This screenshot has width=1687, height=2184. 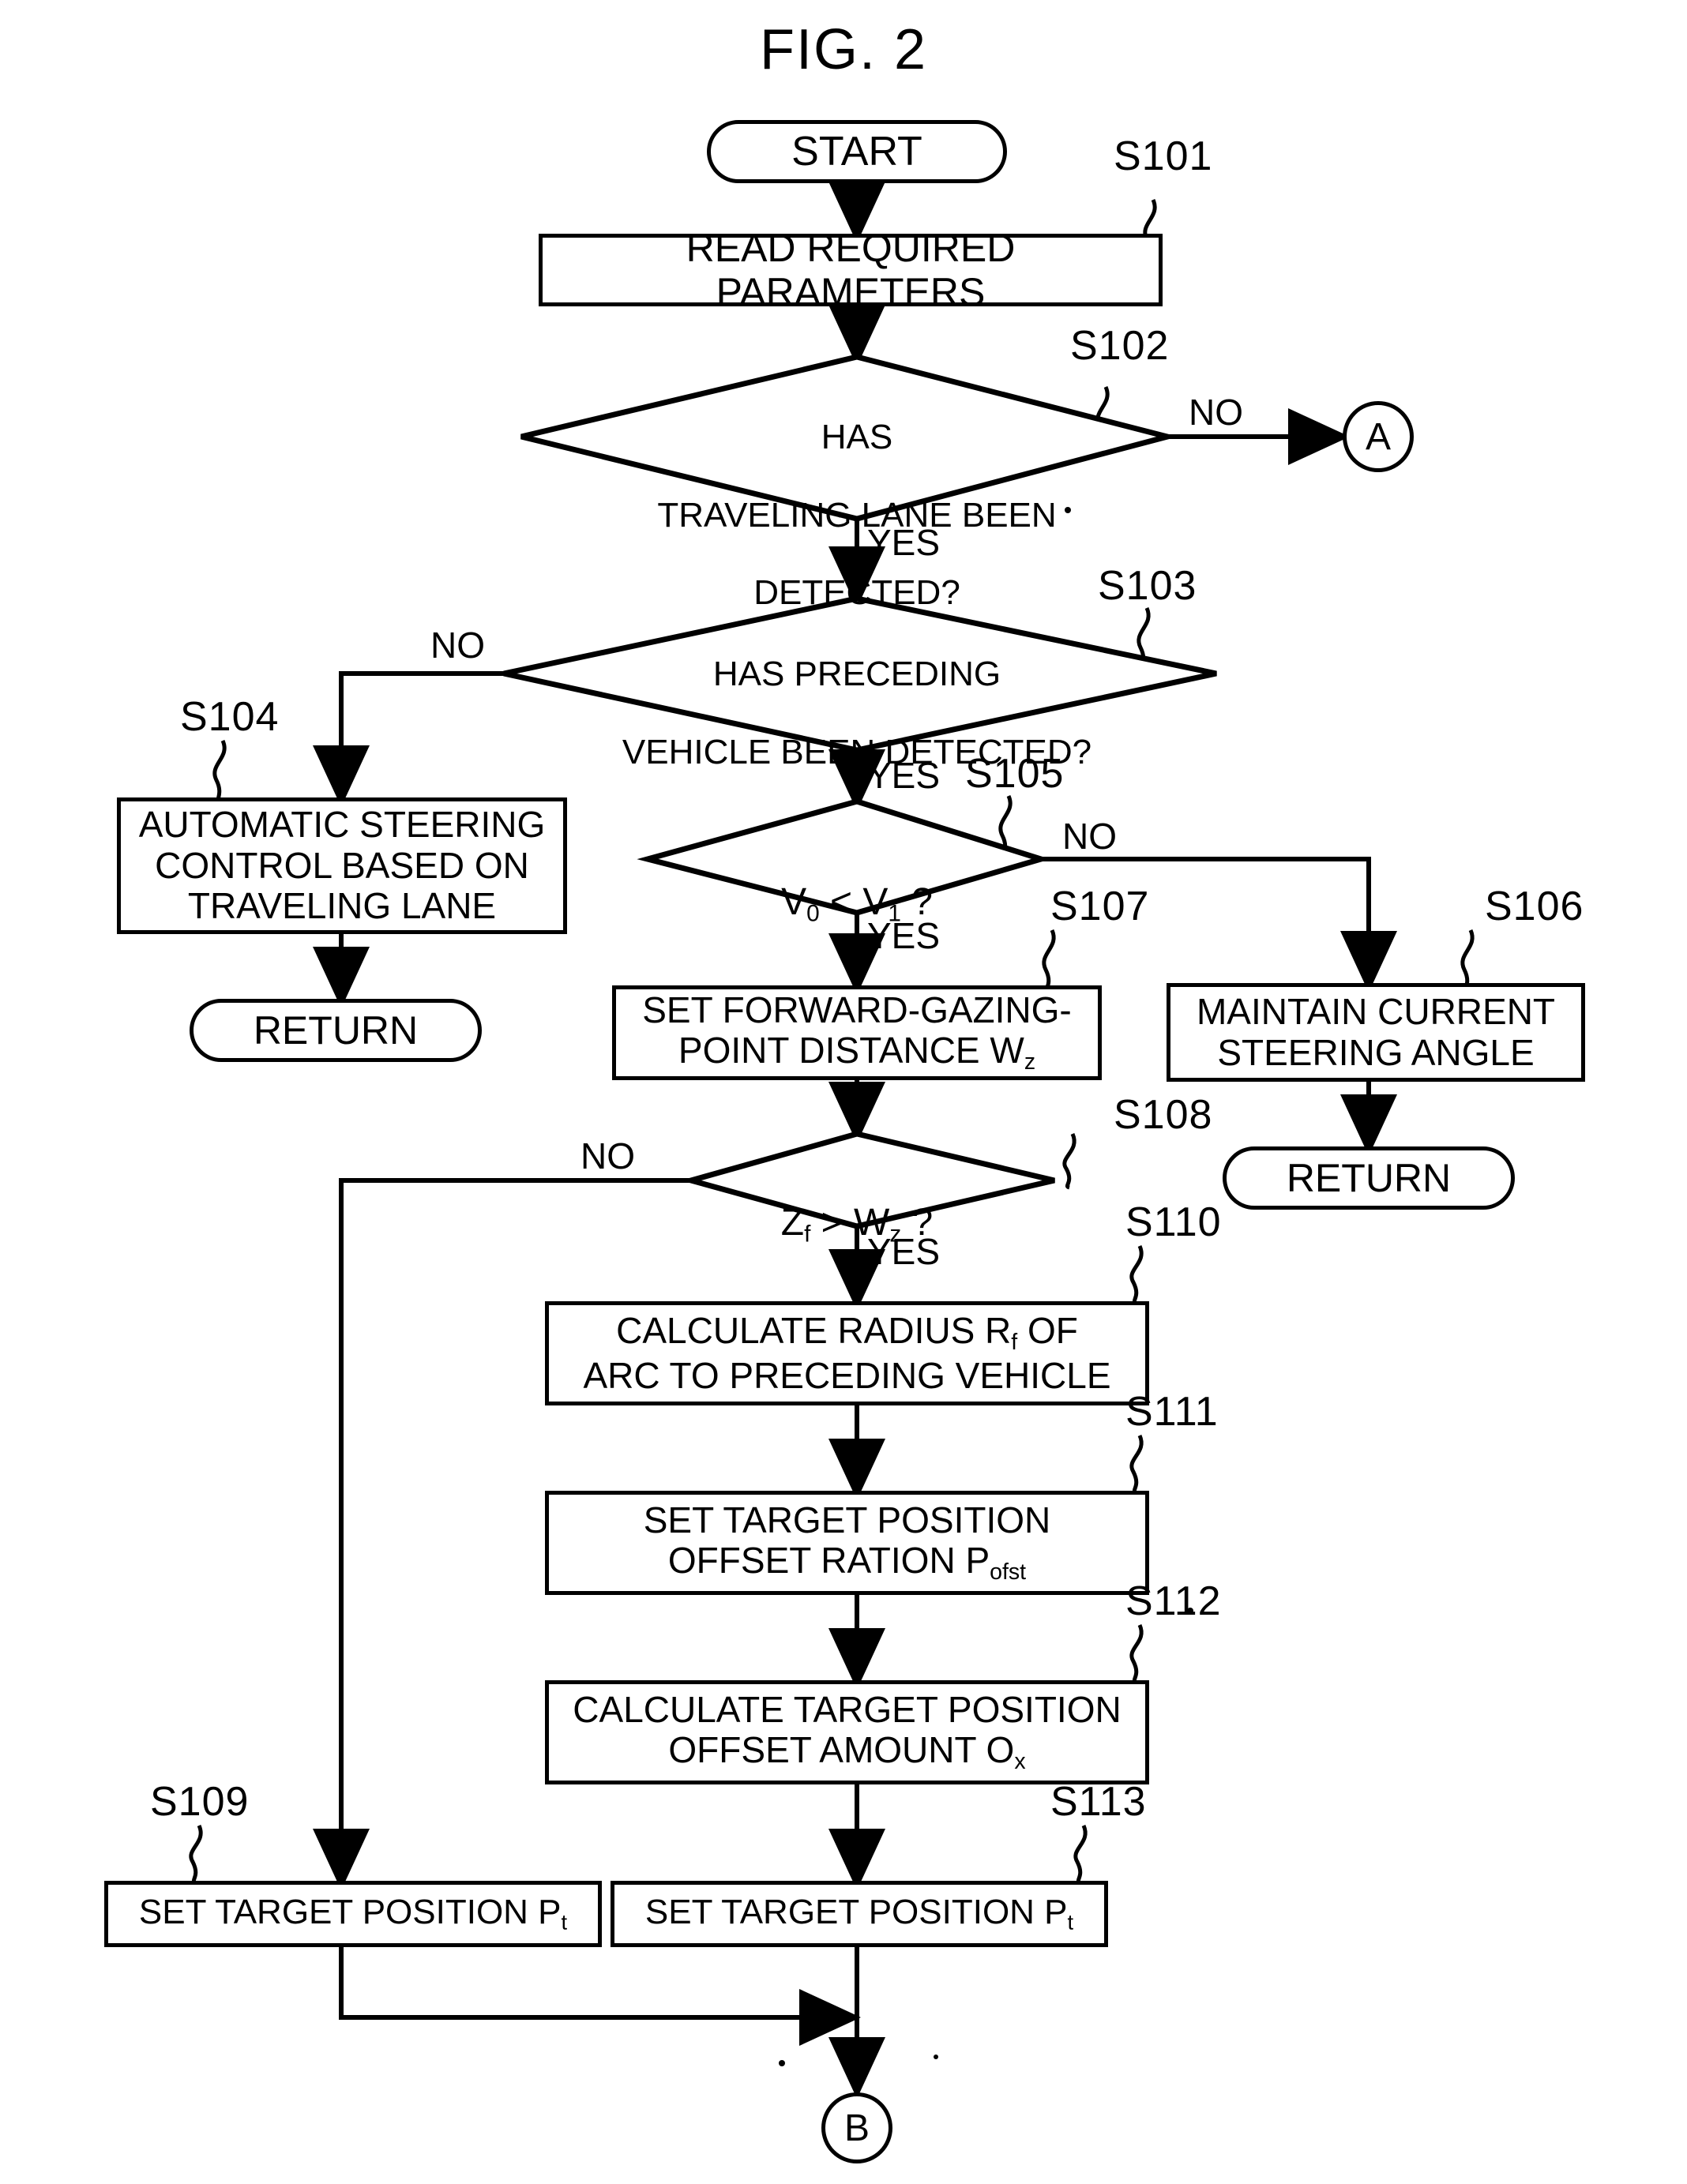 What do you see at coordinates (1030, 1062) in the screenshot?
I see `process-s107-line2-sub: z` at bounding box center [1030, 1062].